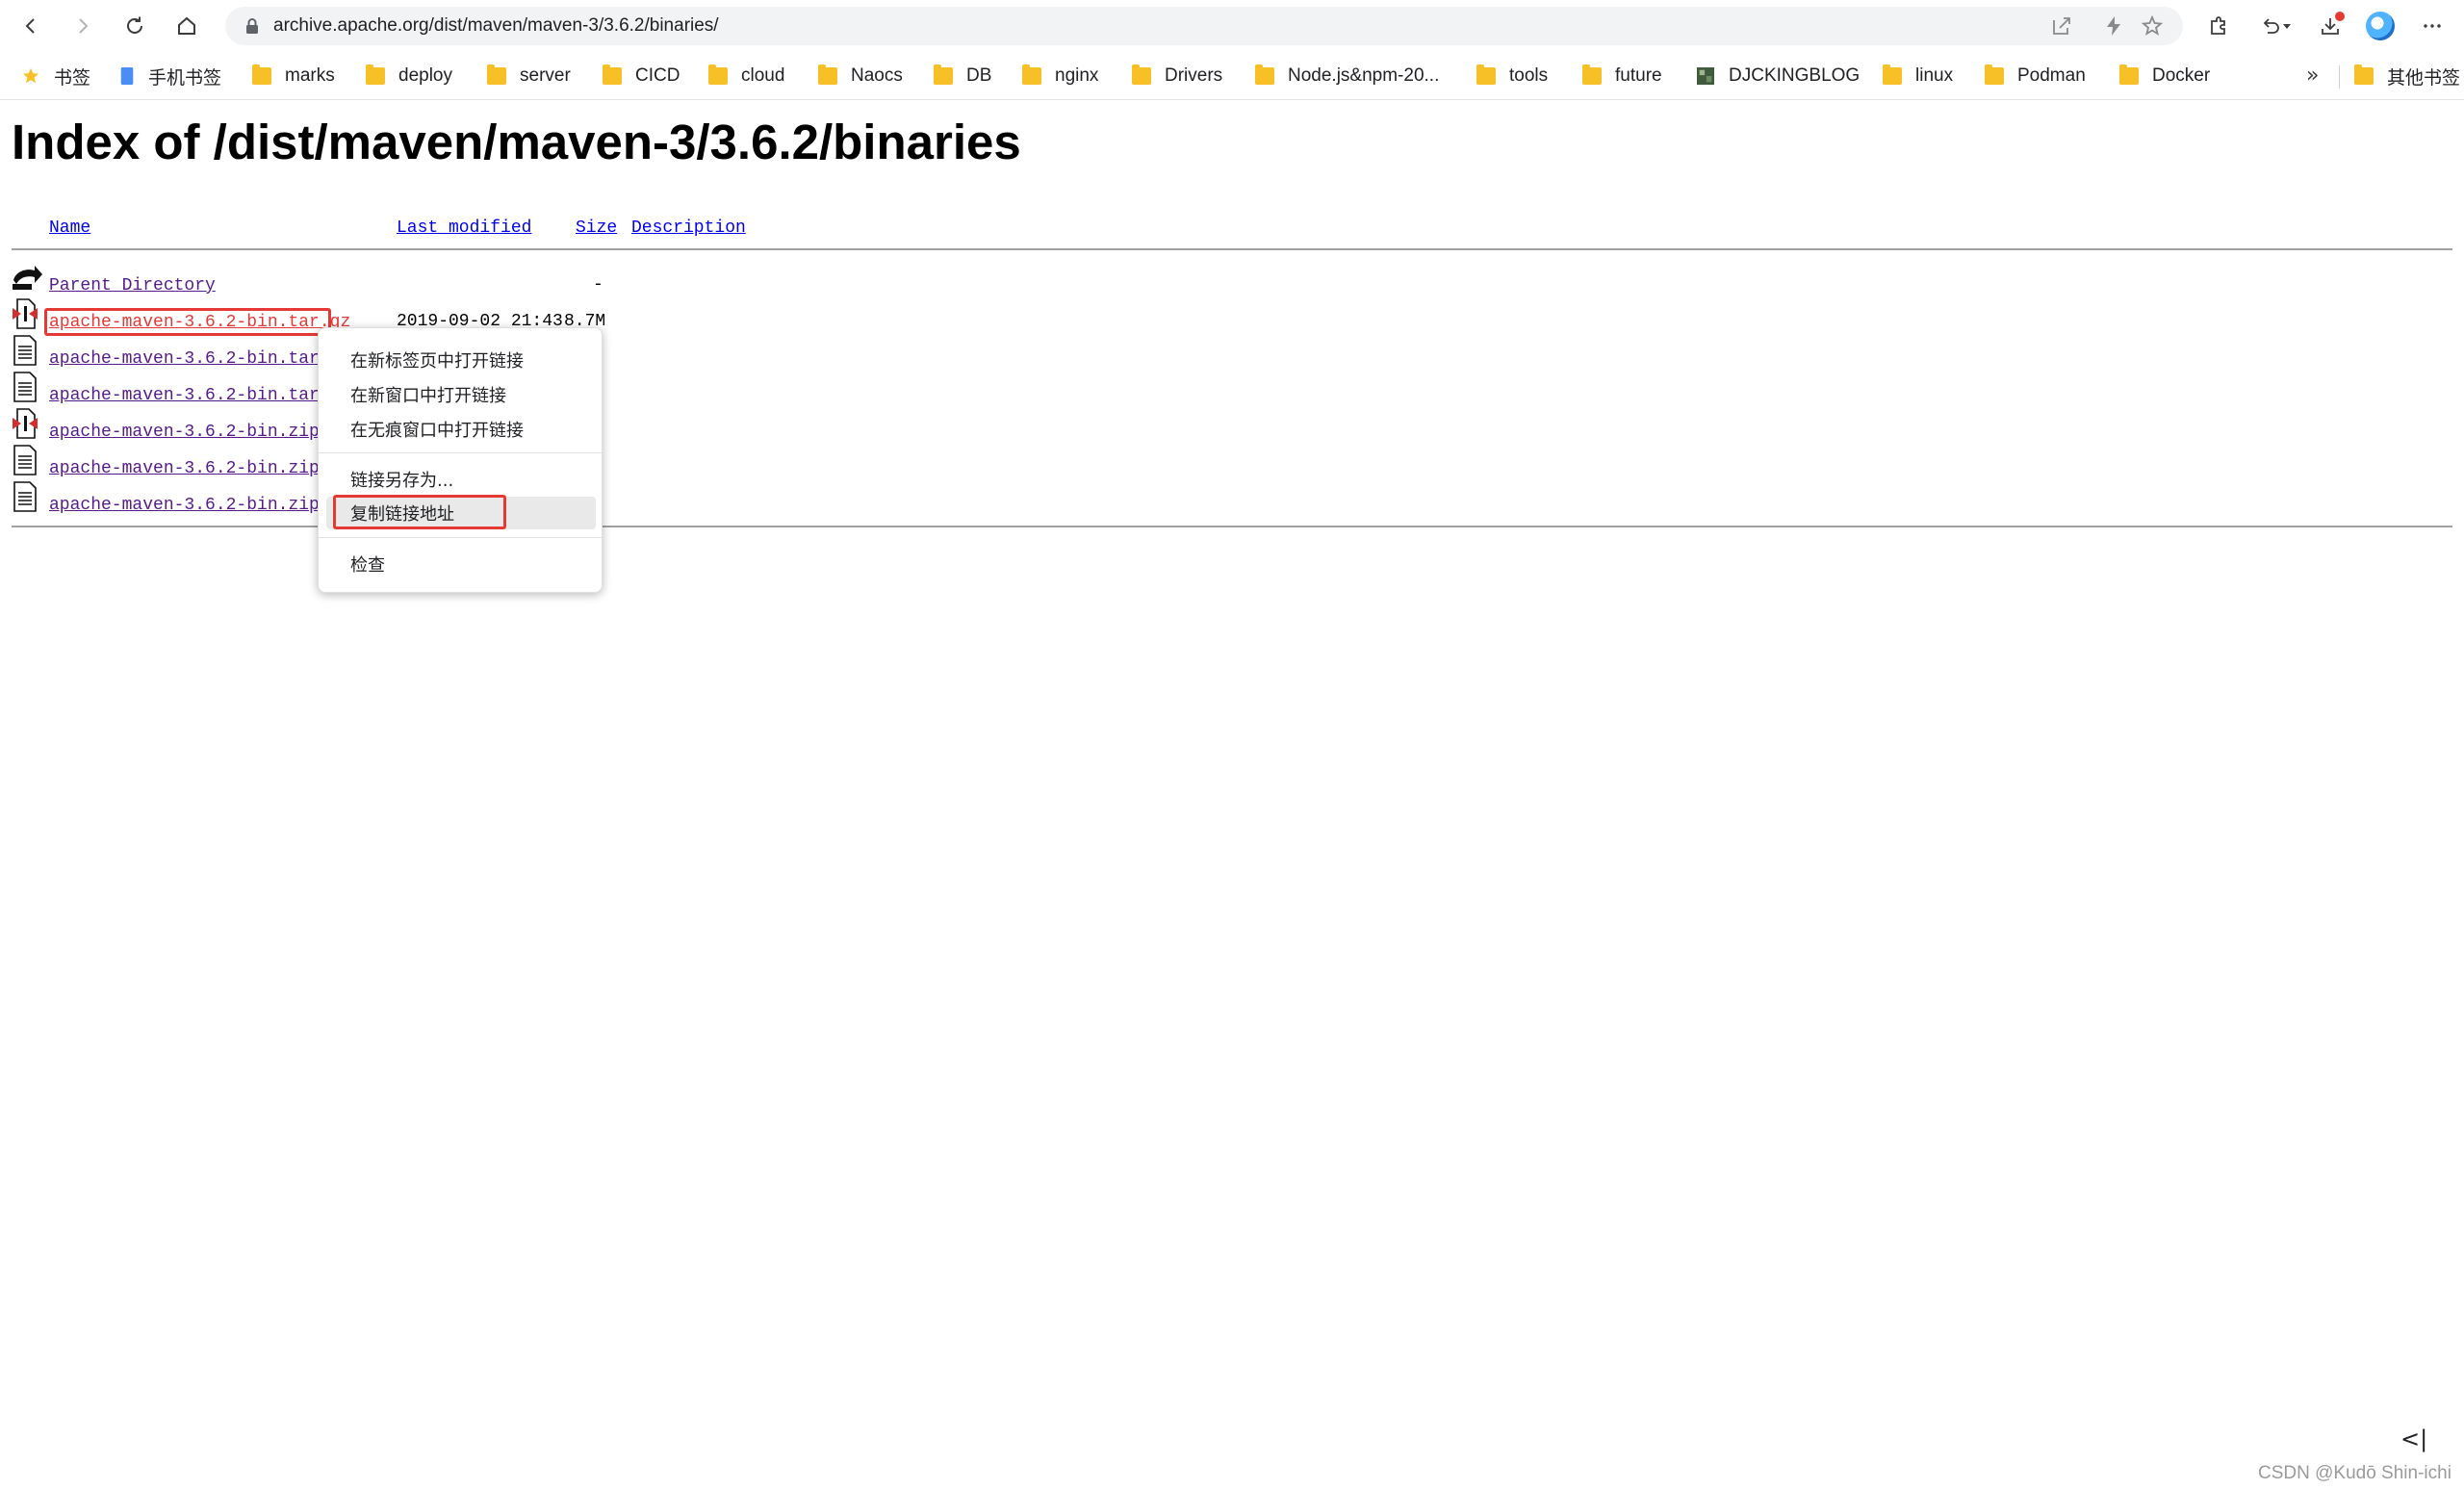 The width and height of the screenshot is (2464, 1490). What do you see at coordinates (529, 76) in the screenshot?
I see `bookmark-folder: server` at bounding box center [529, 76].